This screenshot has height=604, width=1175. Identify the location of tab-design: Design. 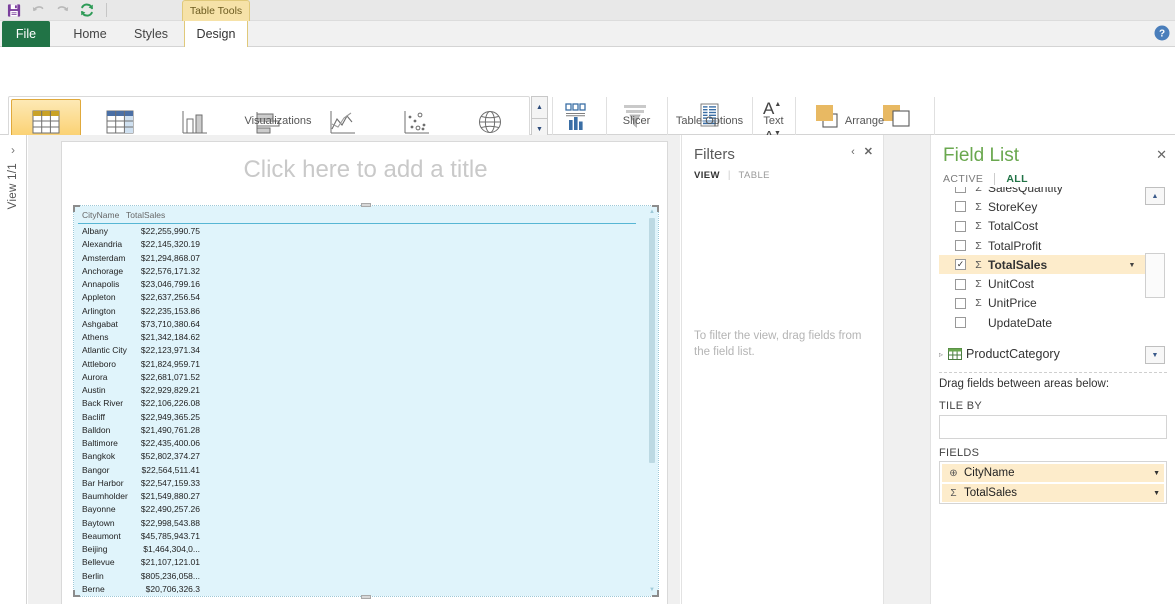
(216, 34).